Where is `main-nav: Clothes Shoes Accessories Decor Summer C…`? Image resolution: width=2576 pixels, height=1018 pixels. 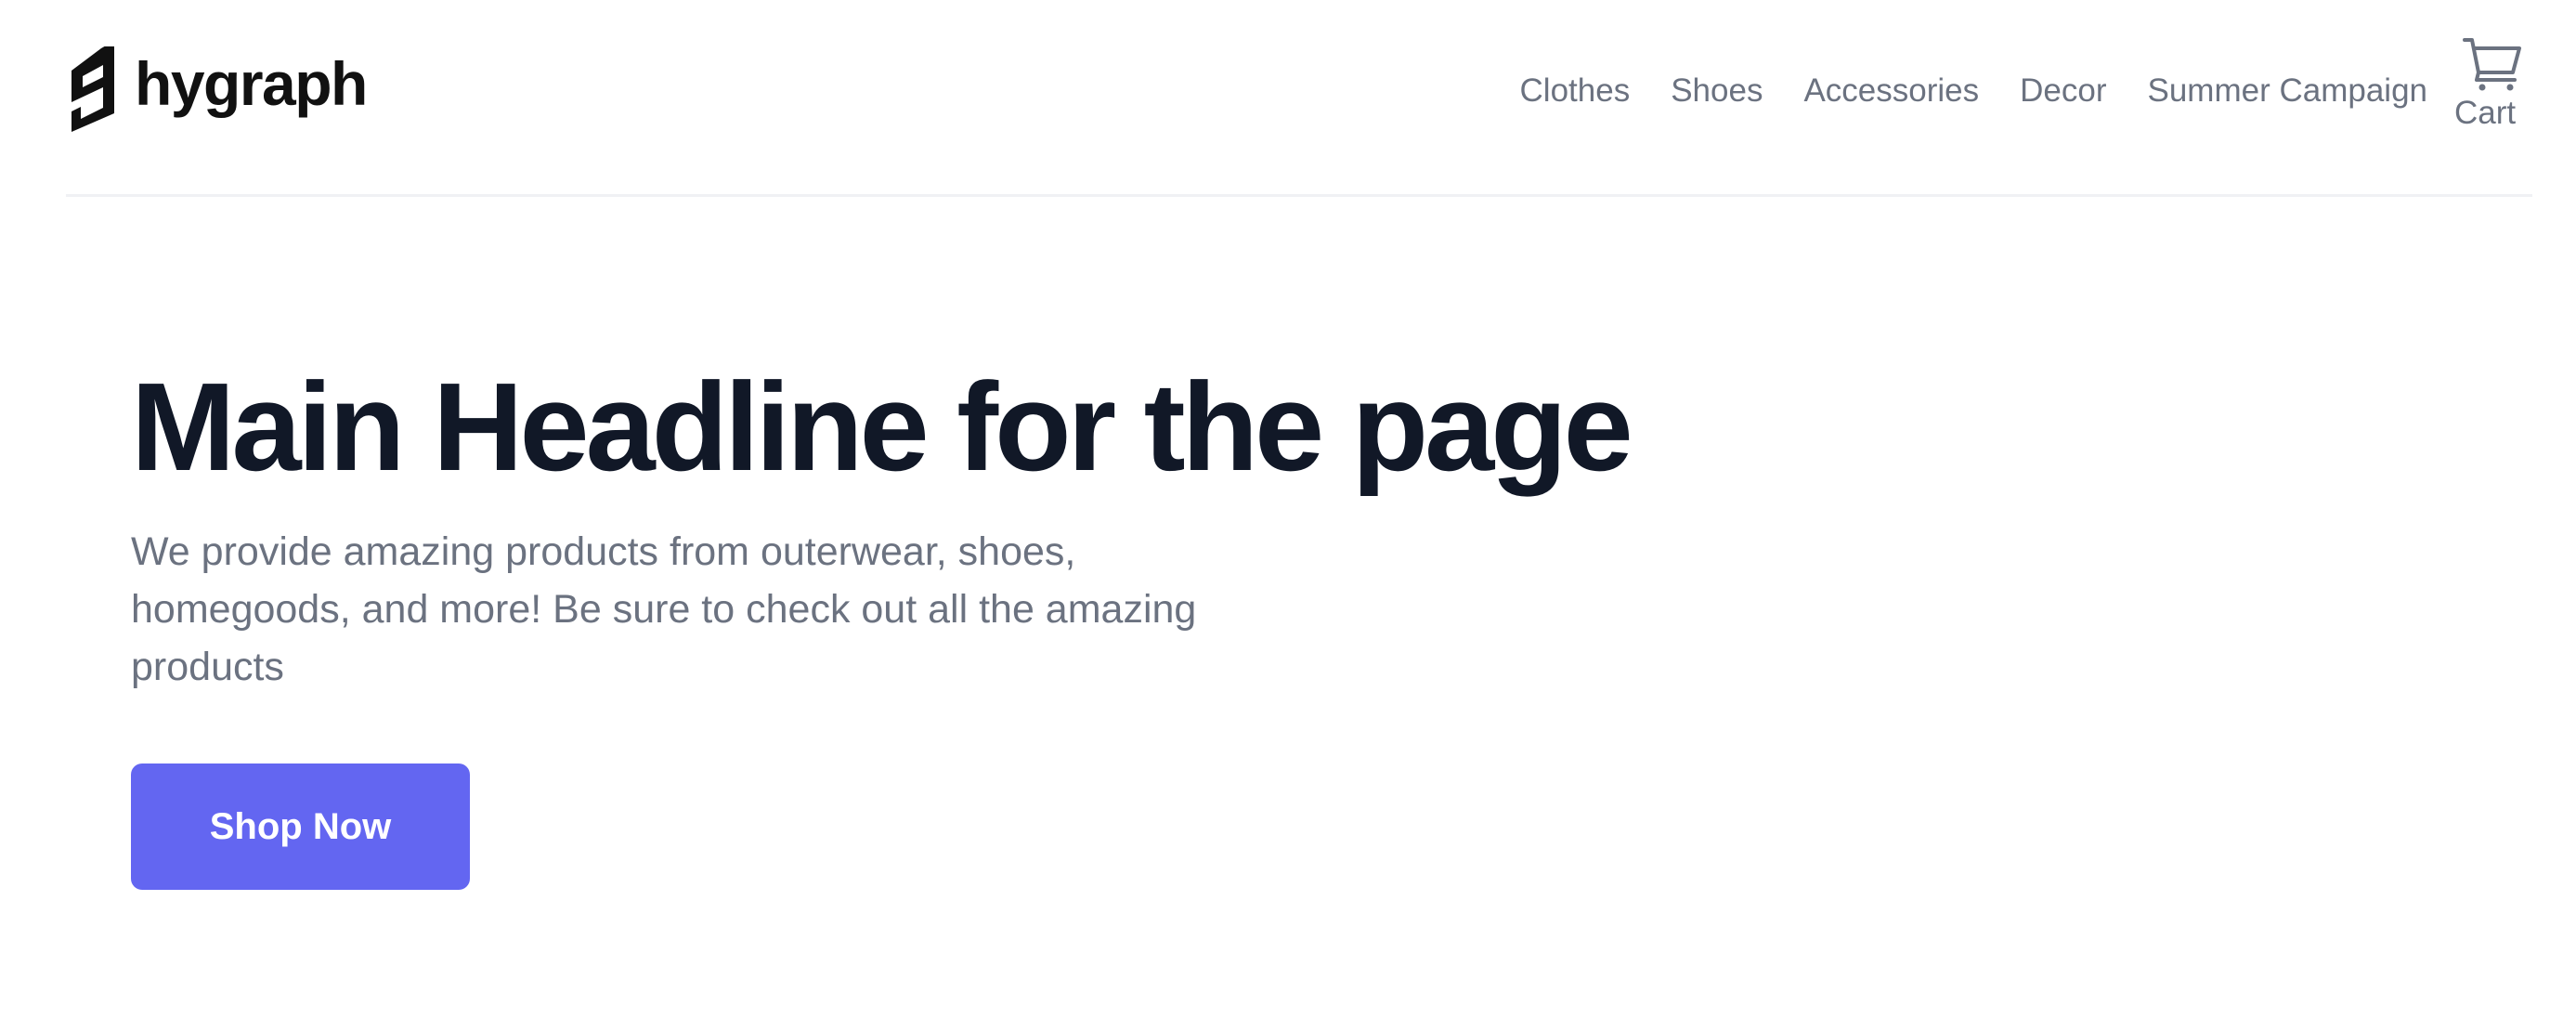 main-nav: Clothes Shoes Accessories Decor Summer C… is located at coordinates (1973, 91).